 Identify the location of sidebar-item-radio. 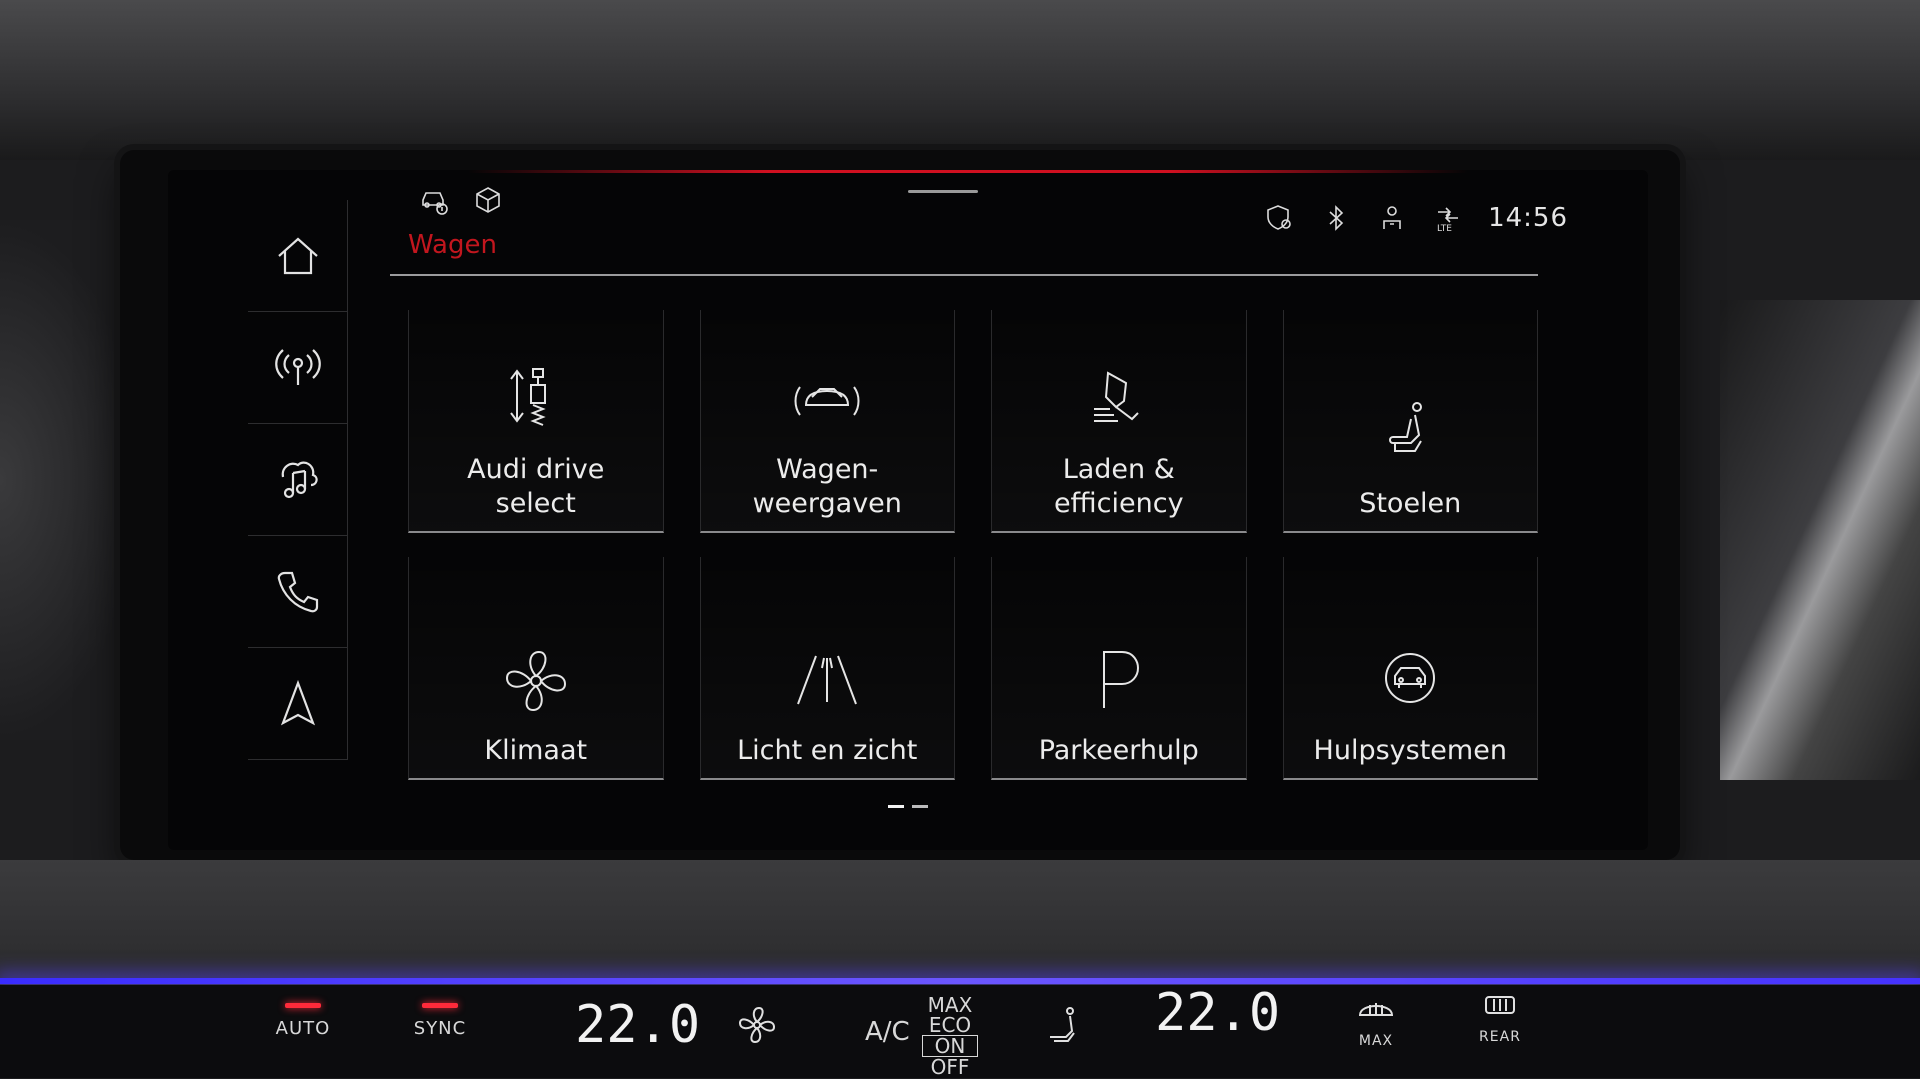
(298, 368).